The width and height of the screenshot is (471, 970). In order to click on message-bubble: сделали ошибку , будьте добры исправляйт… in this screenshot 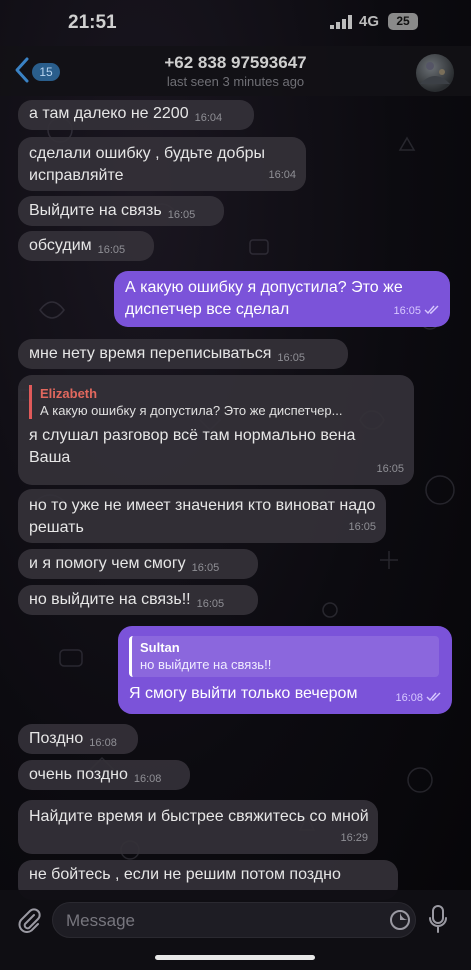, I will do `click(162, 164)`.